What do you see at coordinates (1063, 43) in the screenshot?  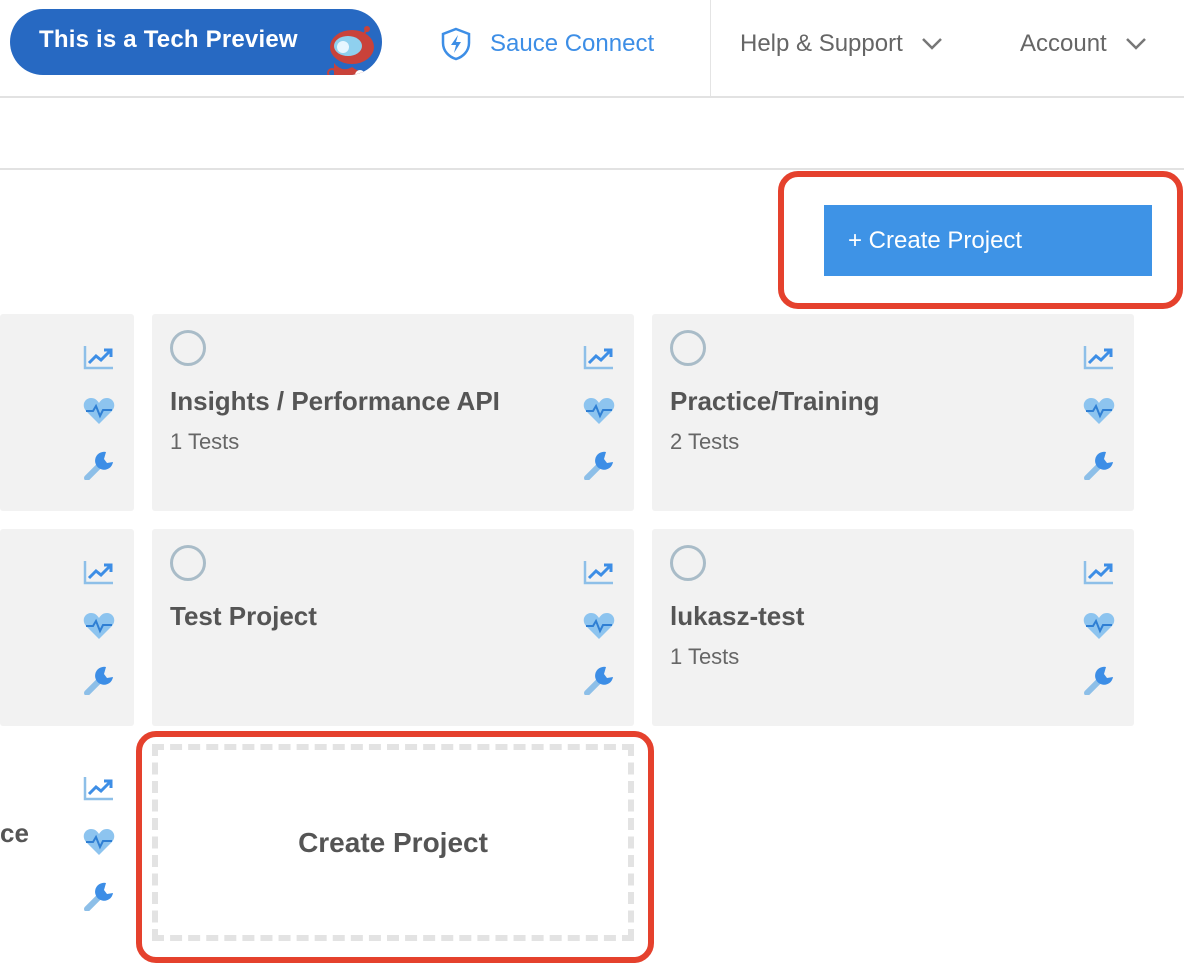 I see `account-label: Account` at bounding box center [1063, 43].